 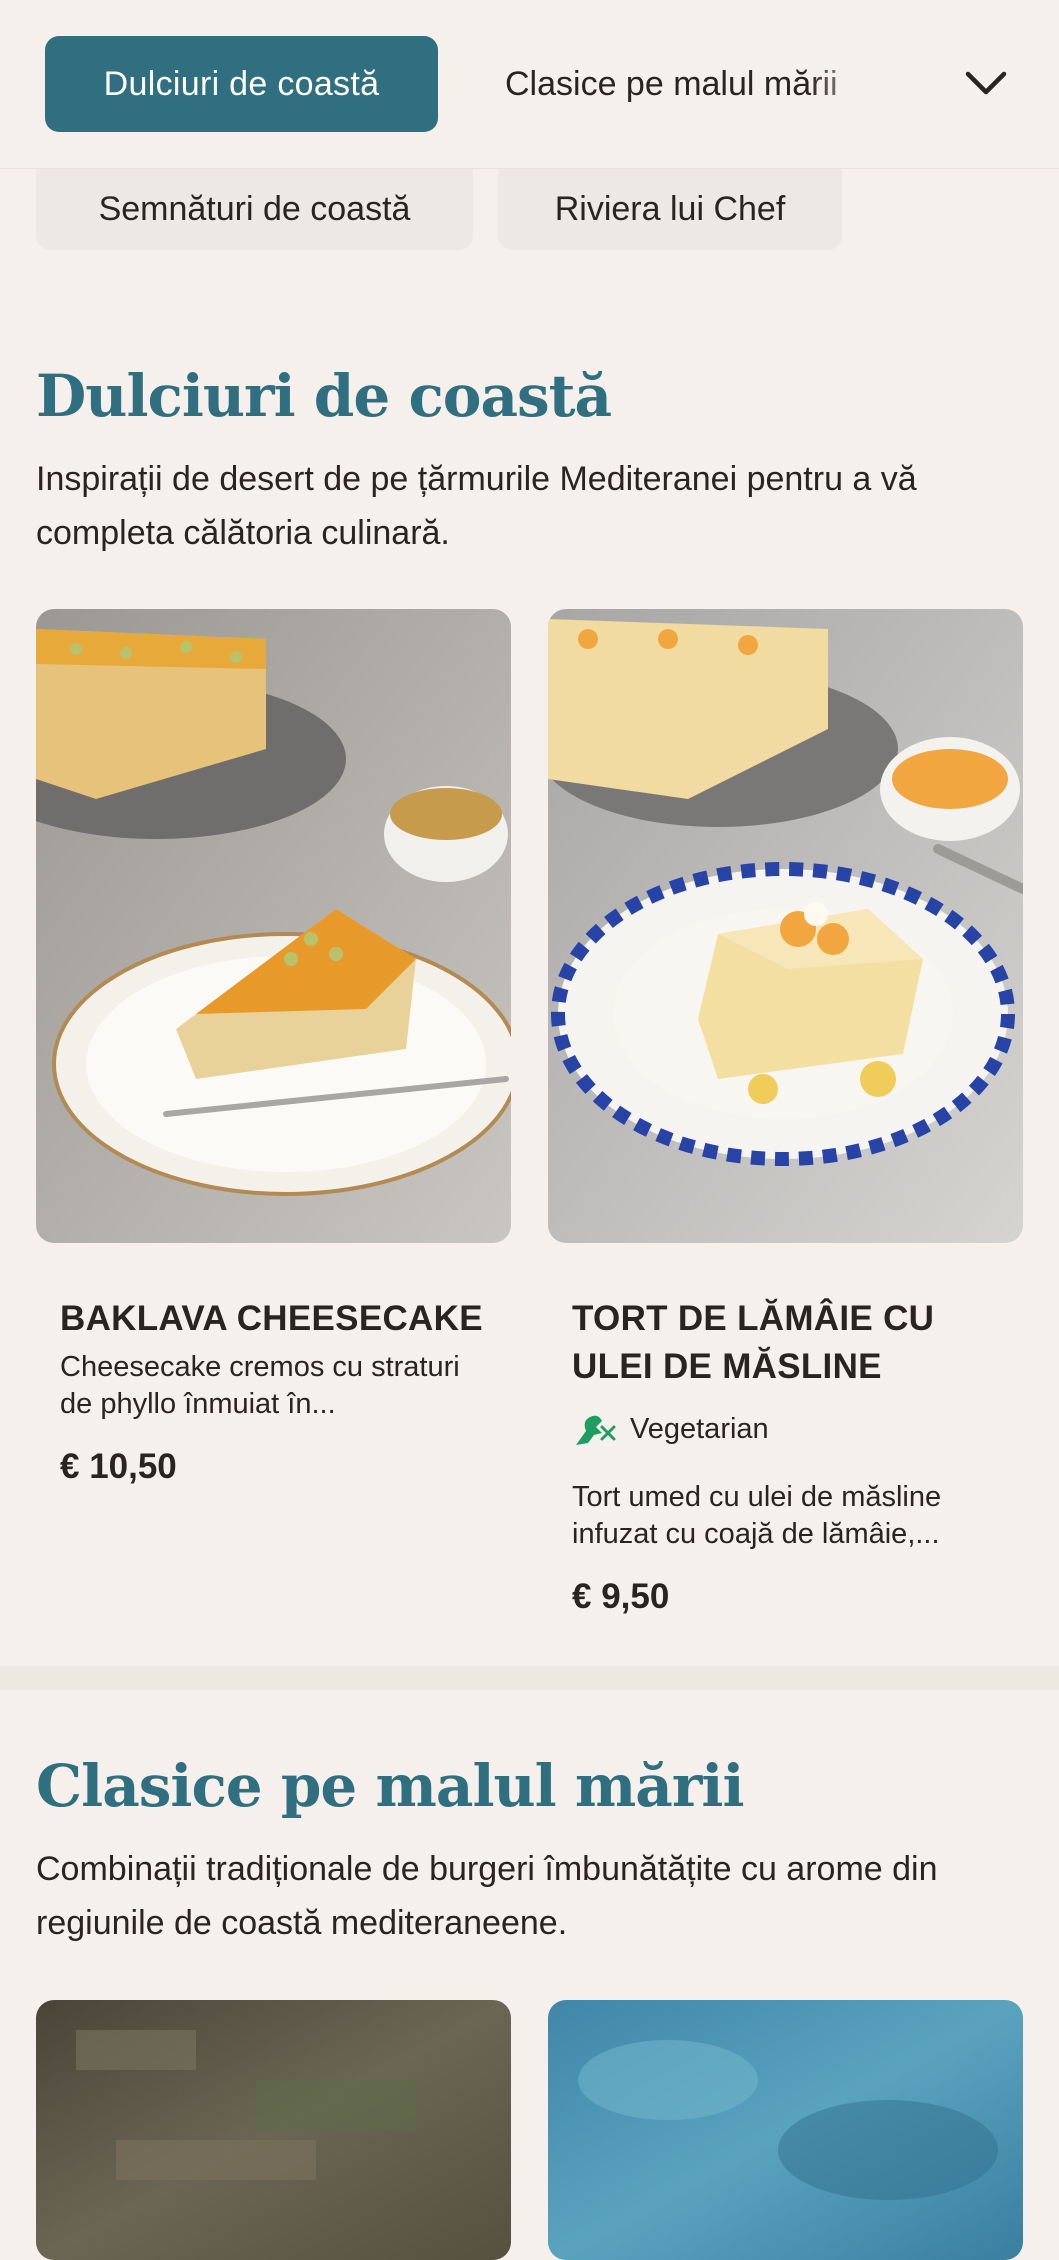 I want to click on chevron-down-icon, so click(x=986, y=84).